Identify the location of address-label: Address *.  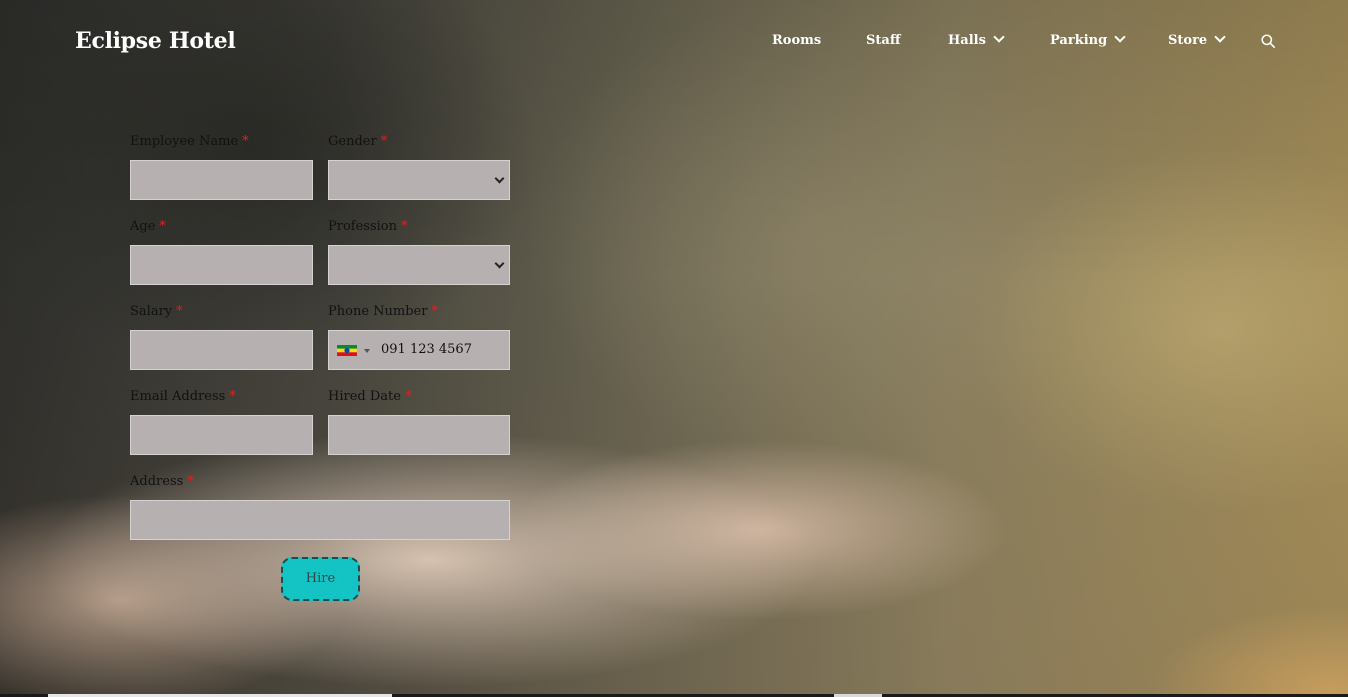
(162, 481).